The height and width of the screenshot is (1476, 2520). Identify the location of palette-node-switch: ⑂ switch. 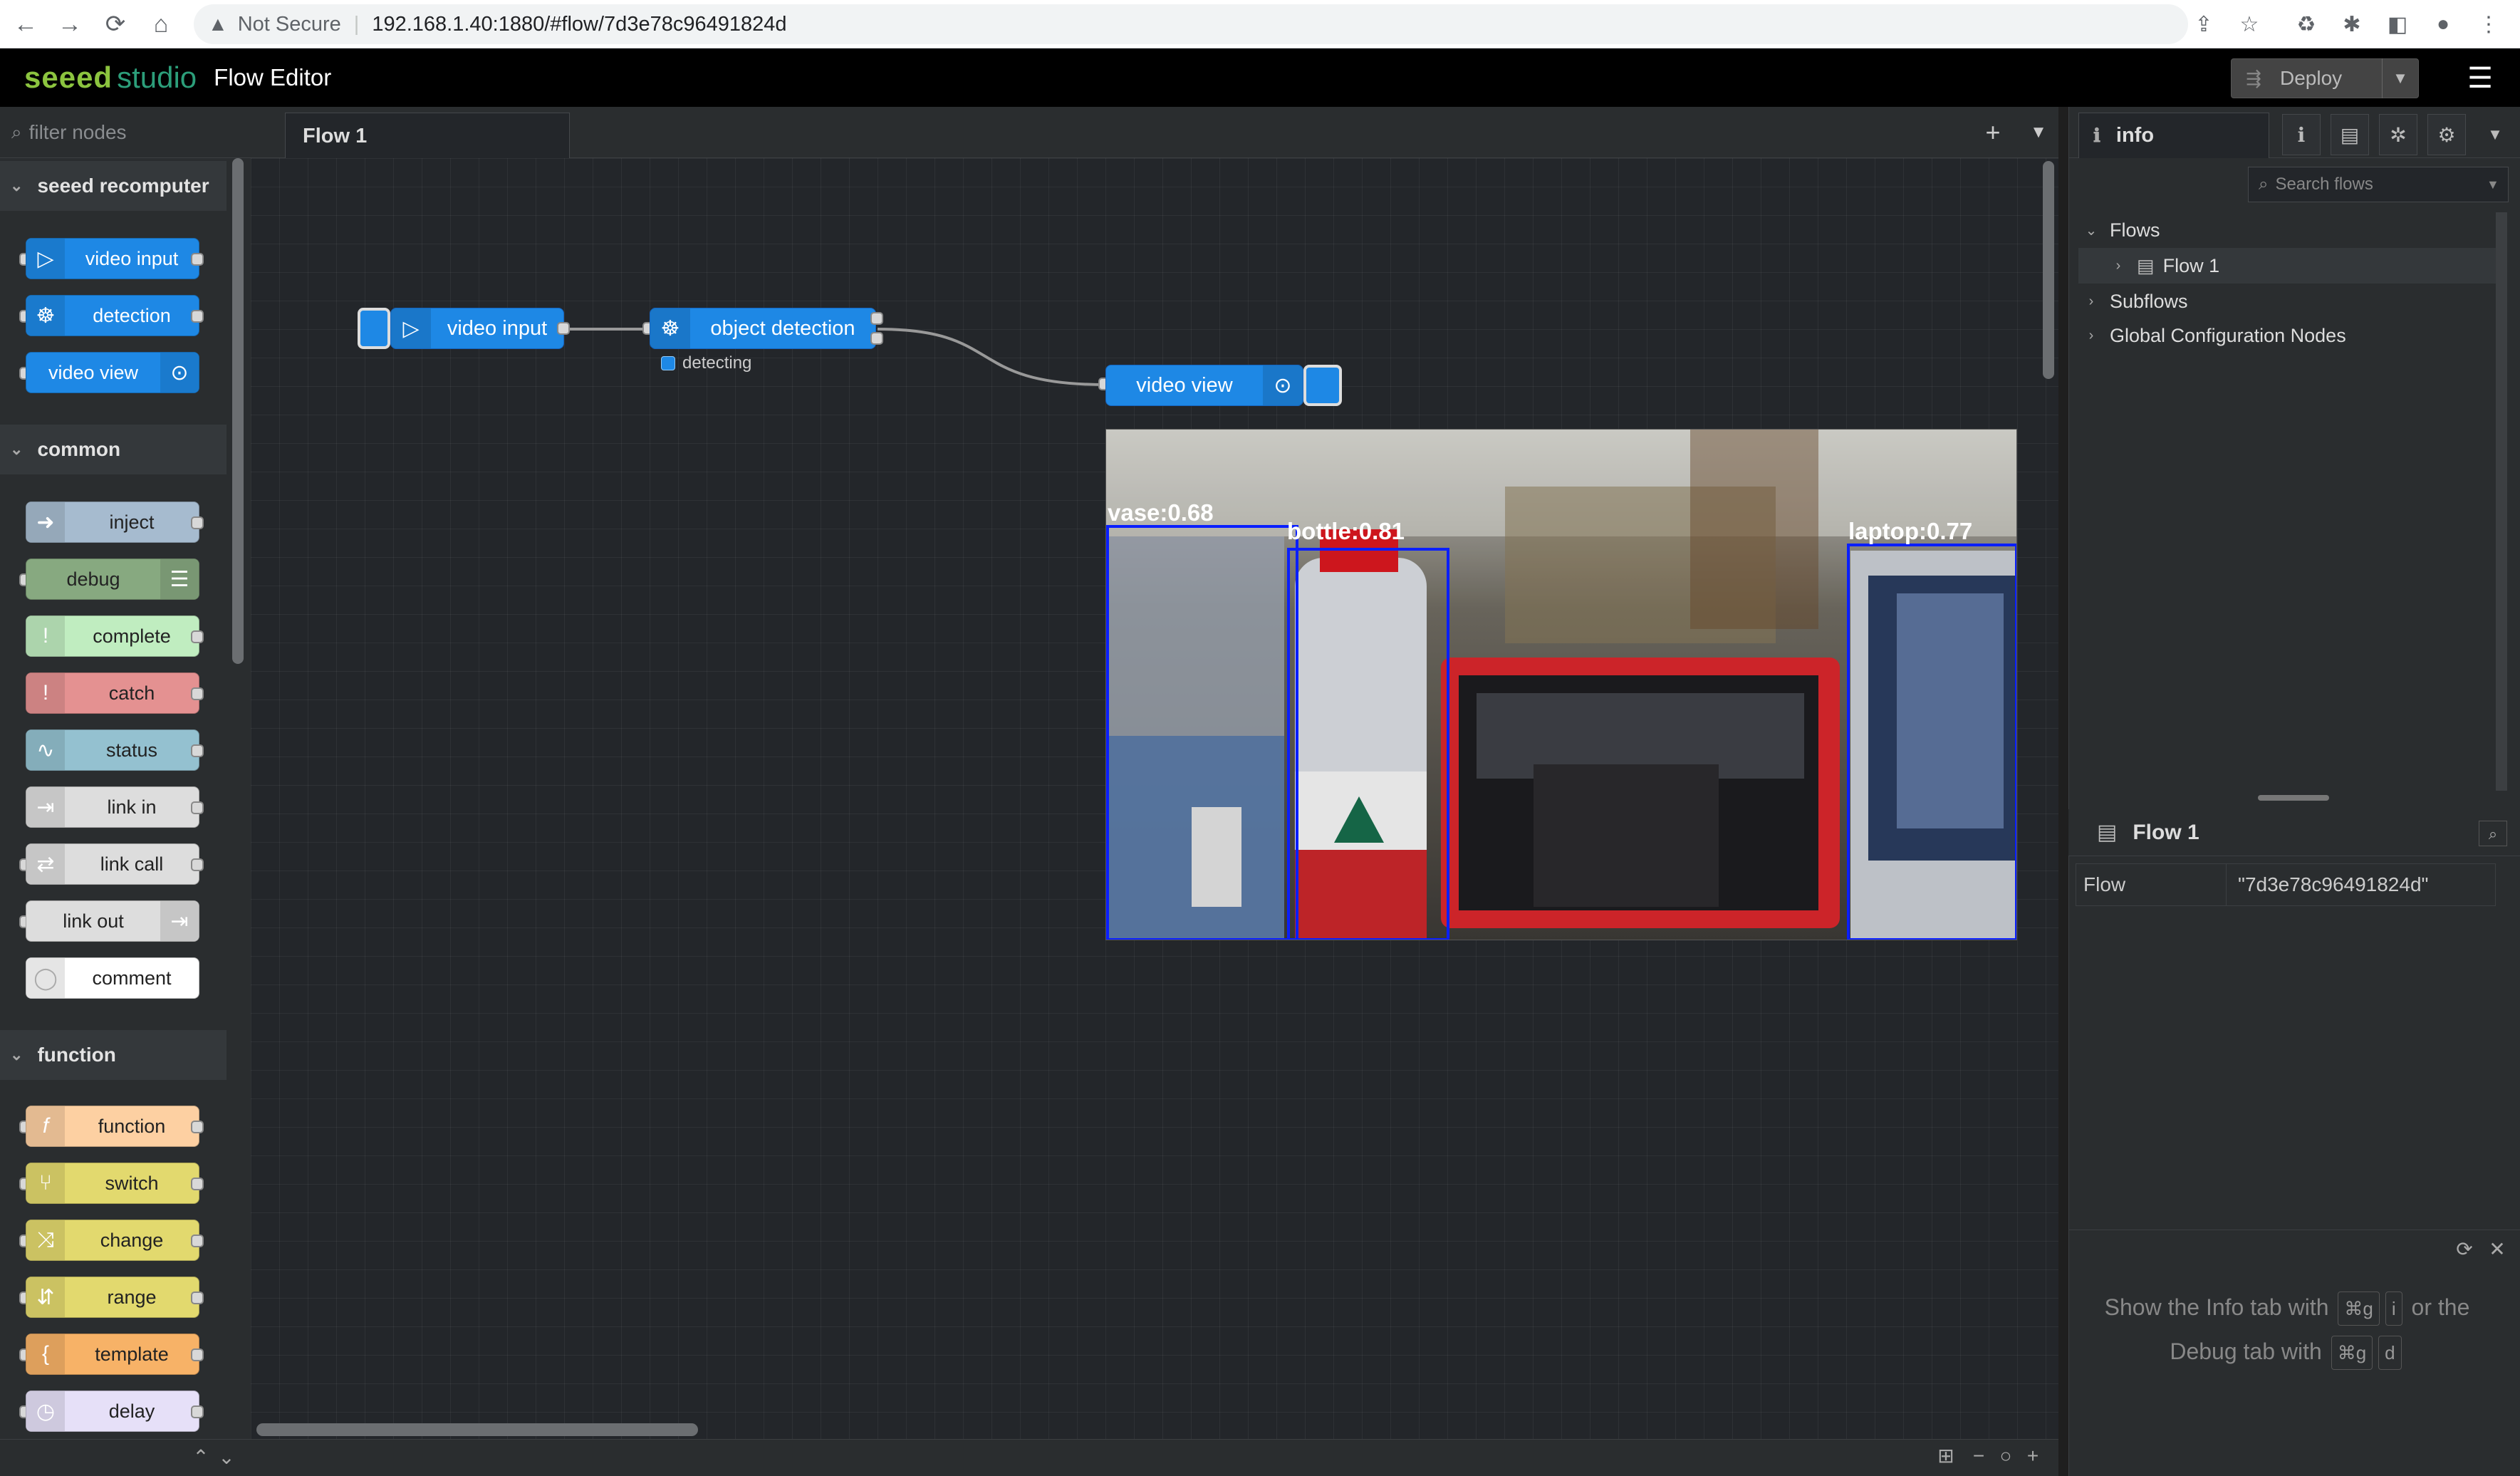
(112, 1183).